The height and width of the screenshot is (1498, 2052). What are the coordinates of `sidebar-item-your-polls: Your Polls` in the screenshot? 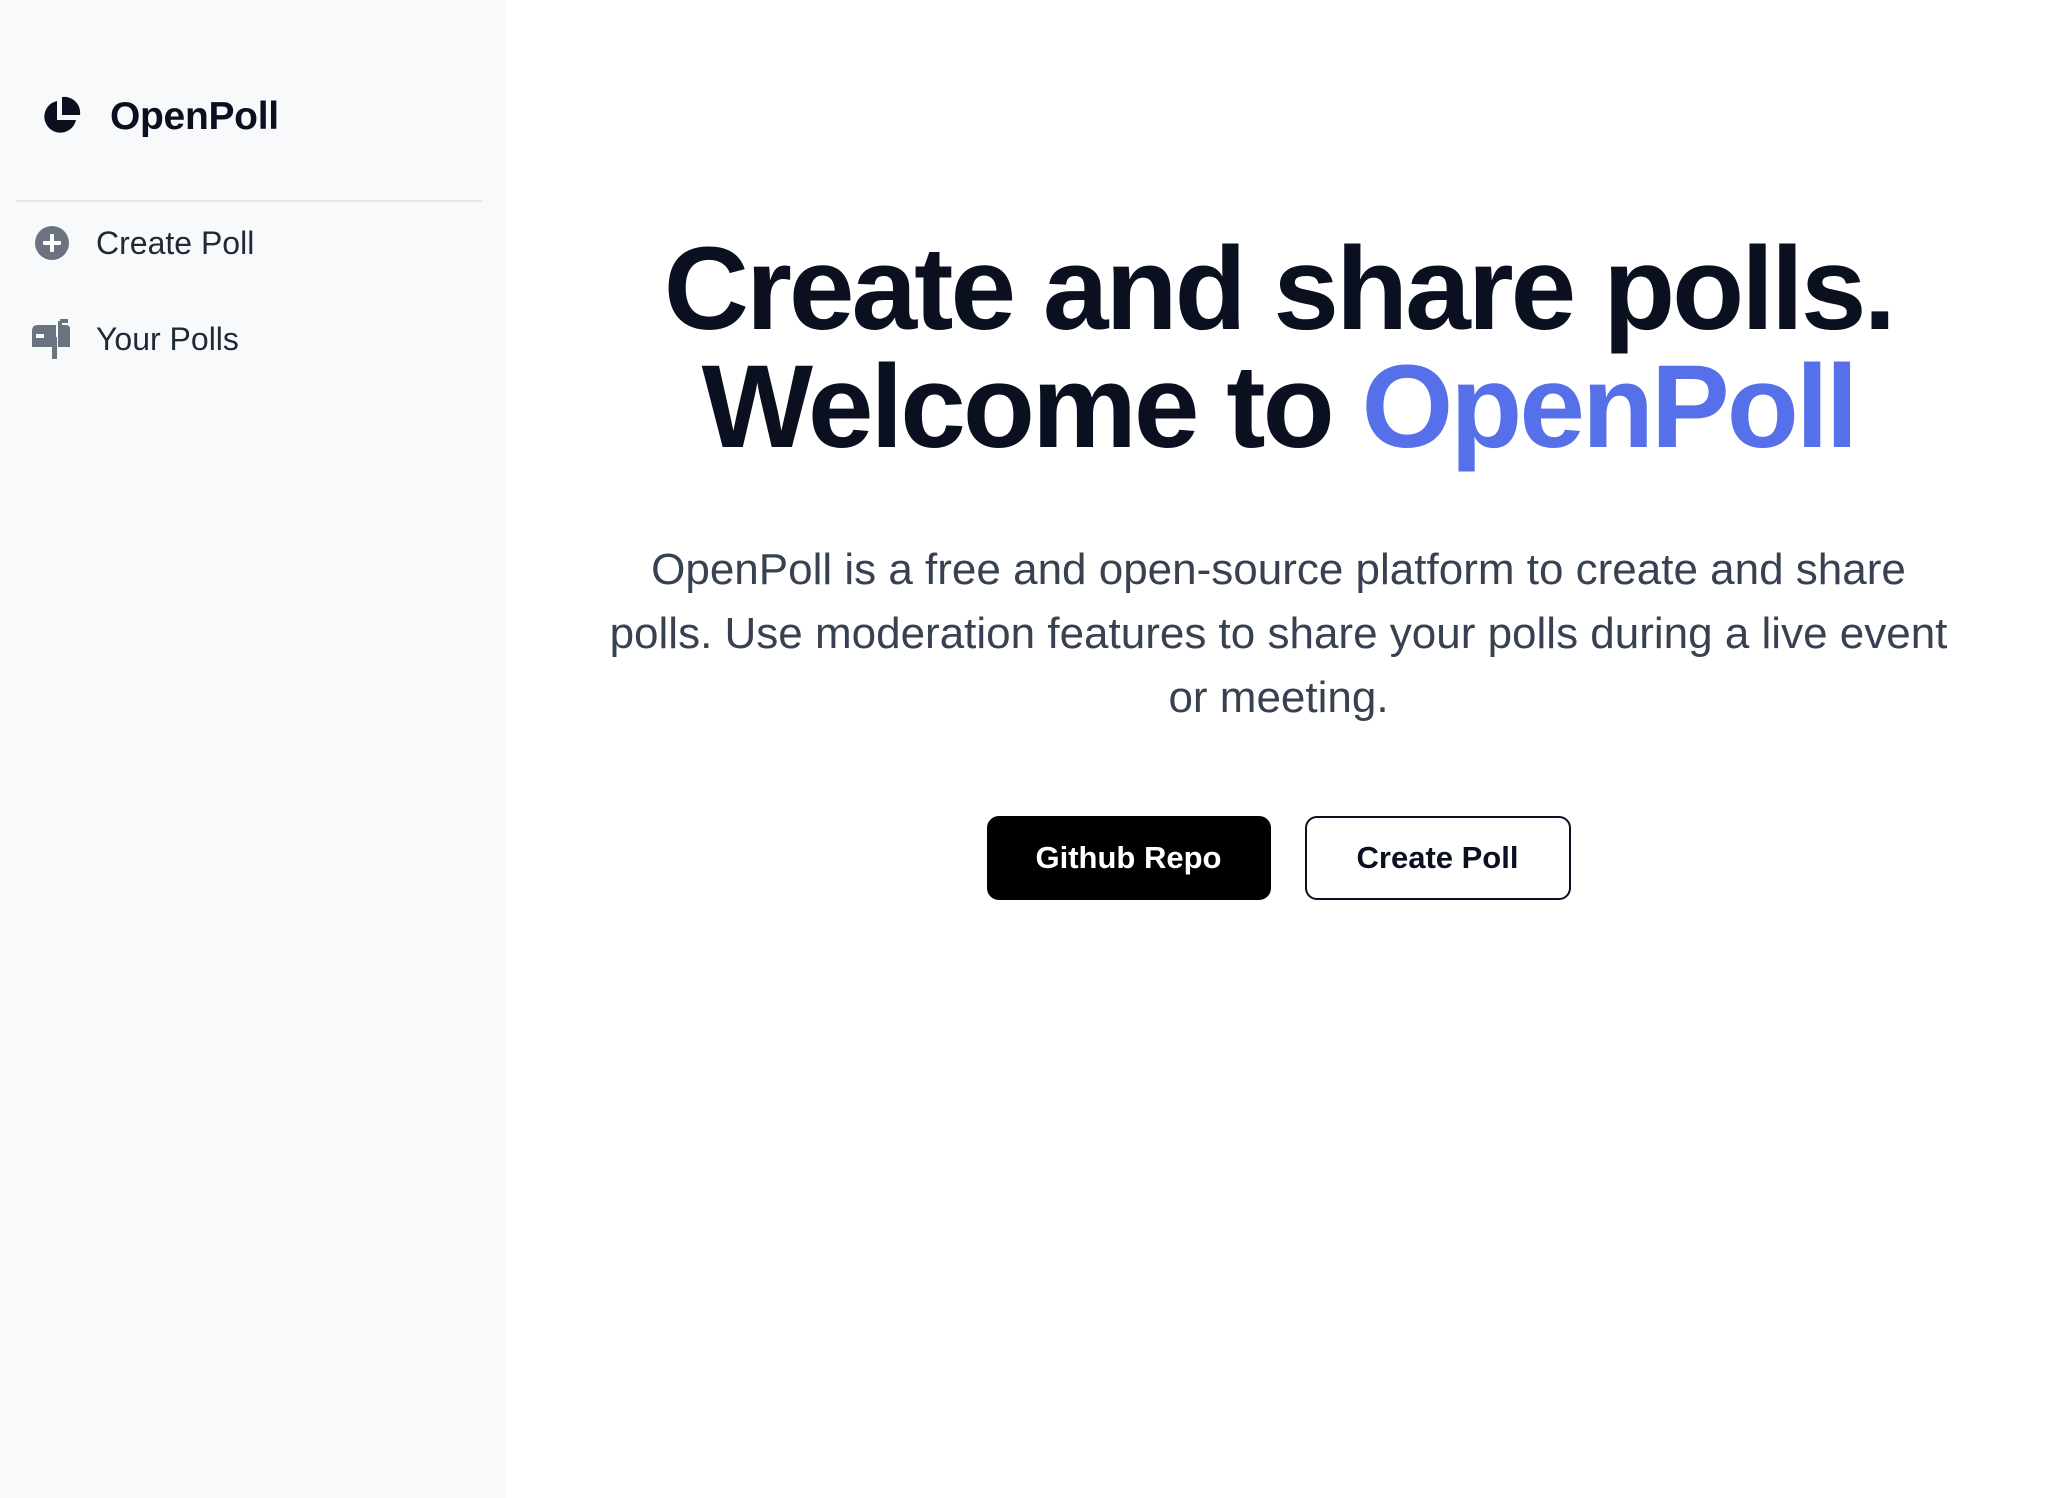 It's located at (134, 339).